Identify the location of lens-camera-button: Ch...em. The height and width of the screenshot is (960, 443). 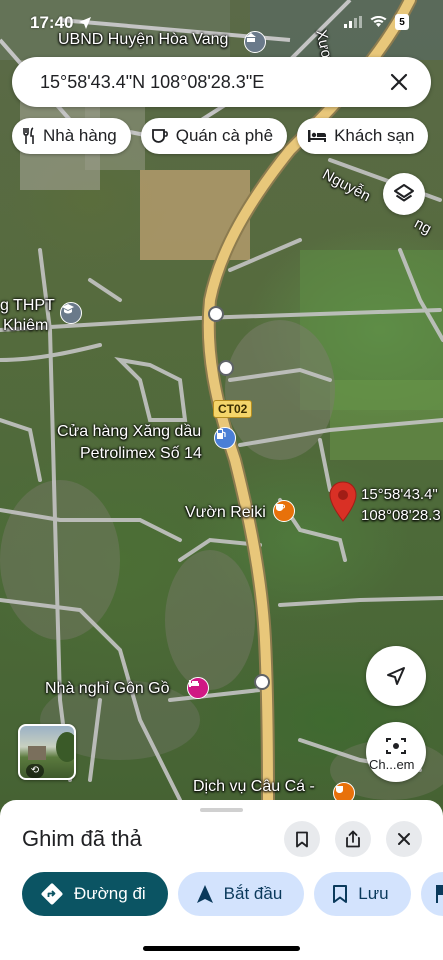
(396, 752).